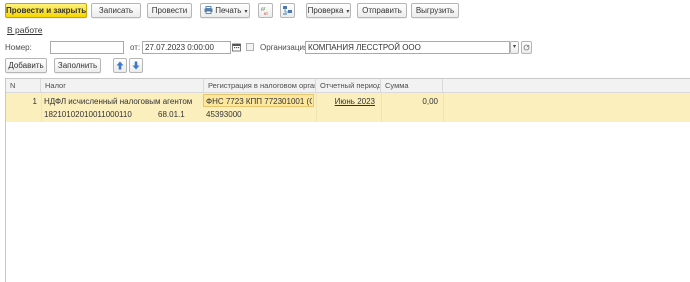  I want to click on export-button: Выгрузить, so click(435, 10).